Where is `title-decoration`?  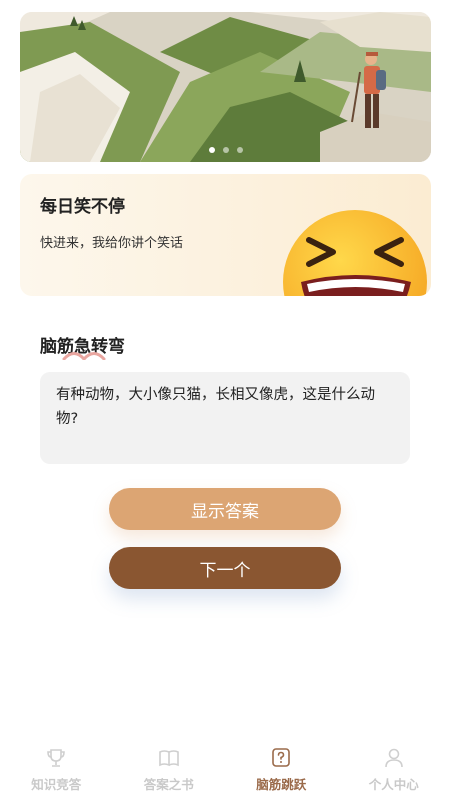
title-decoration is located at coordinates (84, 356).